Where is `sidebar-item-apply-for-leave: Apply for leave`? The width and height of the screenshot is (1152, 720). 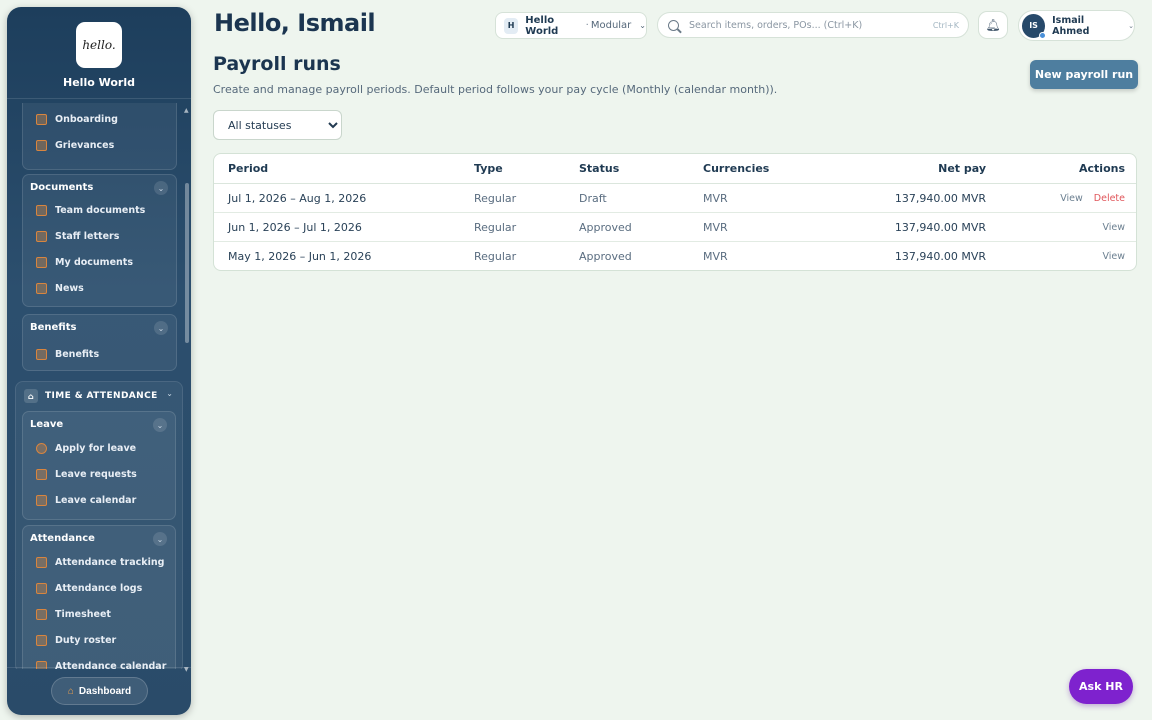
sidebar-item-apply-for-leave: Apply for leave is located at coordinates (86, 448).